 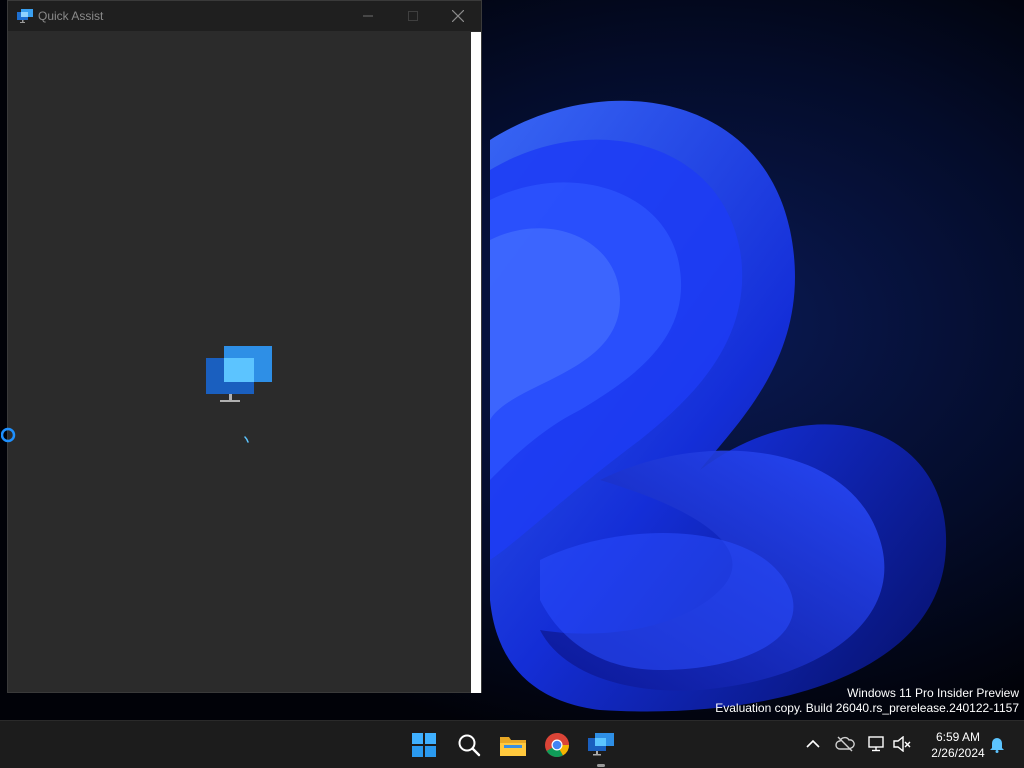 I want to click on start-button, so click(x=424, y=745).